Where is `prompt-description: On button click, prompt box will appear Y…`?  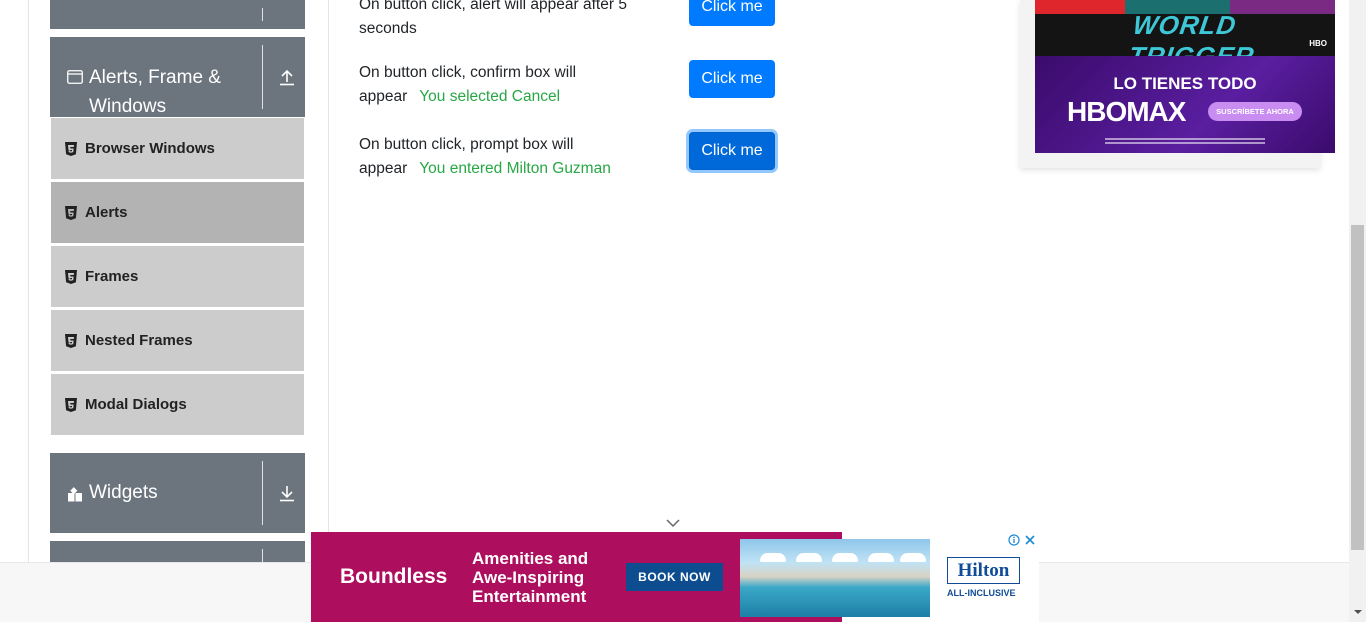 prompt-description: On button click, prompt box will appear Y… is located at coordinates (504, 157).